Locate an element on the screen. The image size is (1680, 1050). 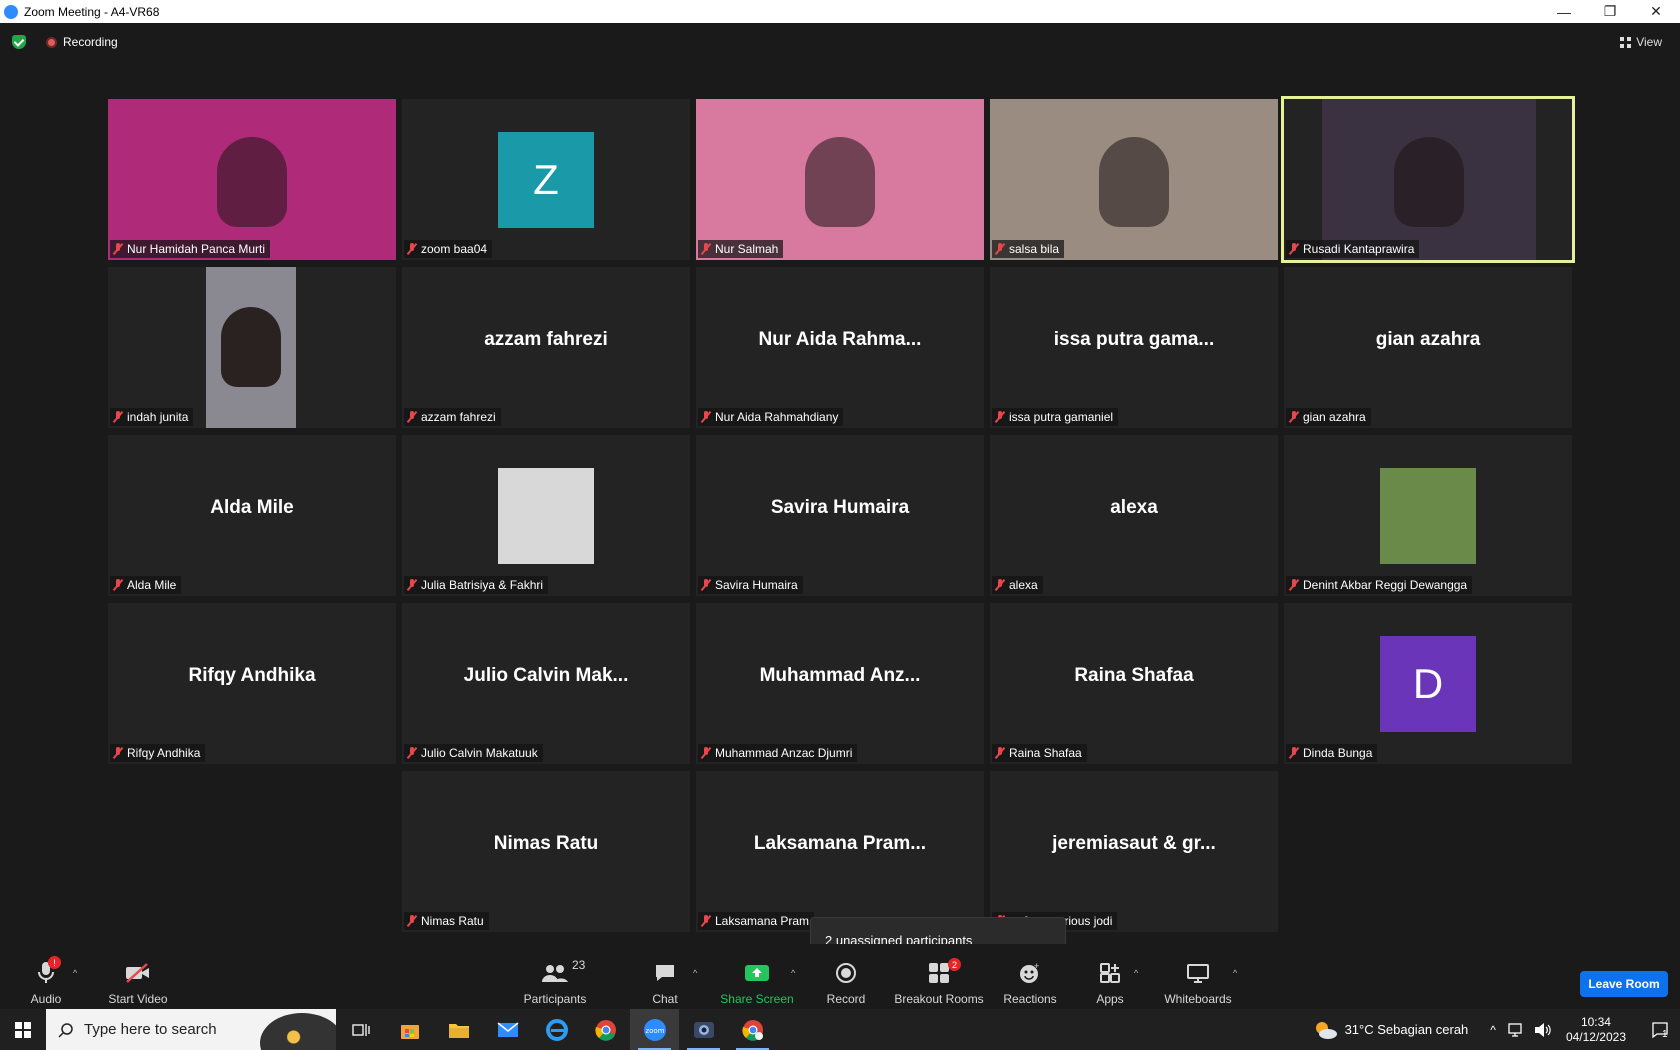
recording-label: Recording is located at coordinates (90, 42).